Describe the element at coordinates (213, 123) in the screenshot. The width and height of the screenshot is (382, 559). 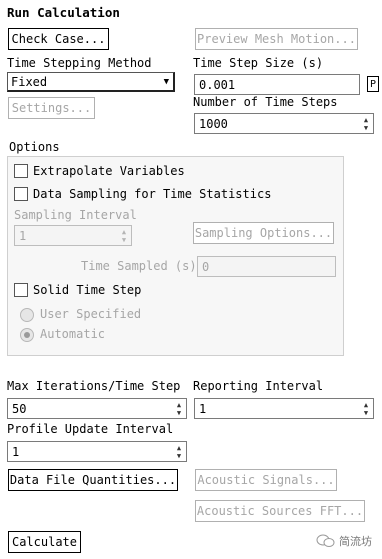
I see `number-of-time-steps-value: 1000` at that location.